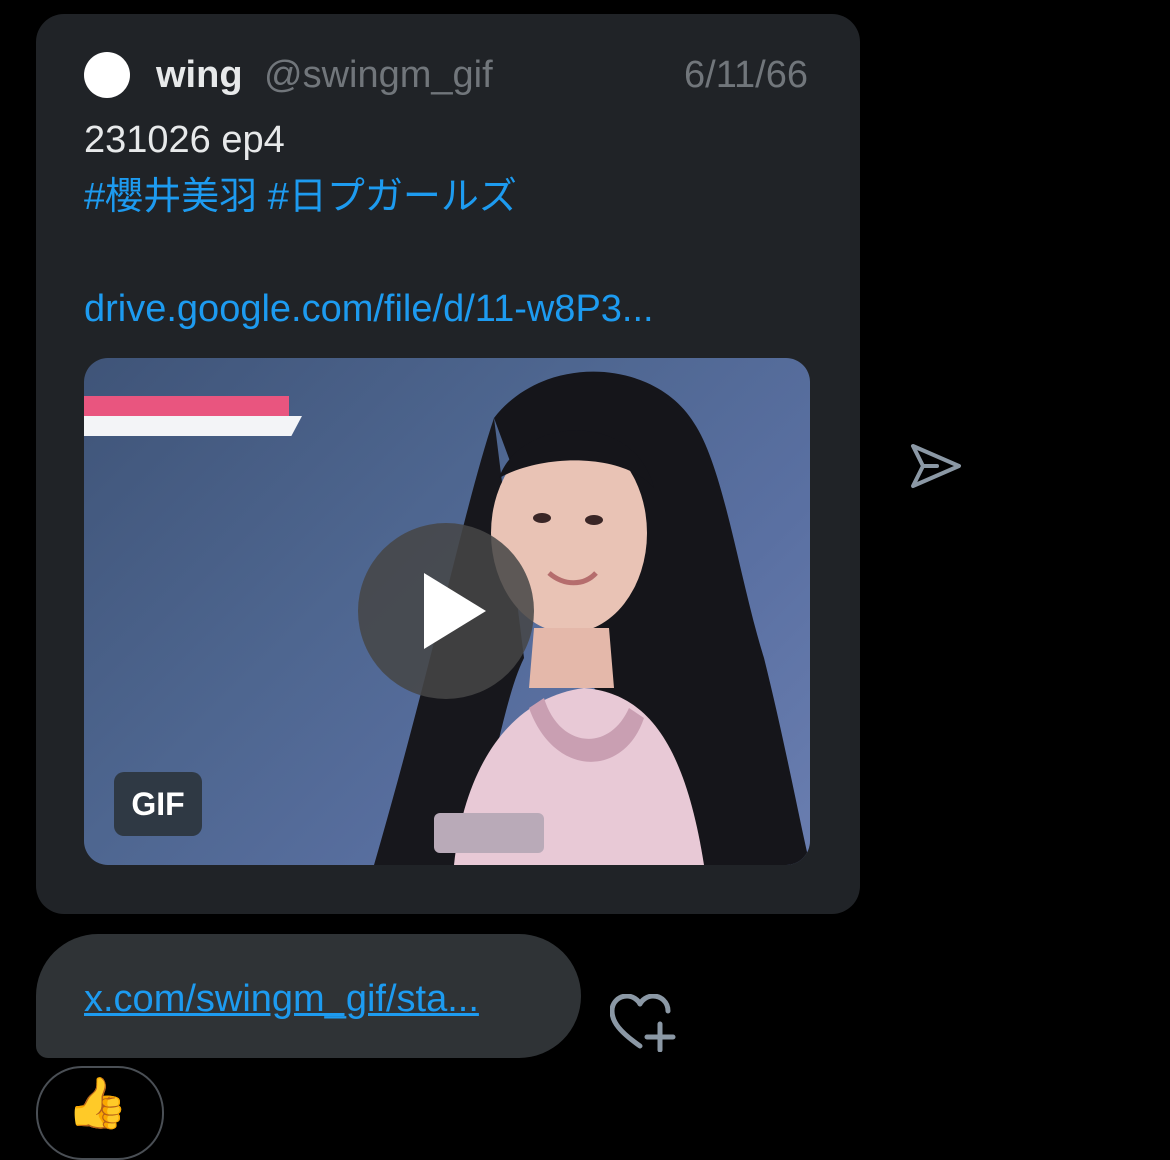 The image size is (1170, 1160). Describe the element at coordinates (746, 75) in the screenshot. I see `tweet-date: 6/11/66` at that location.